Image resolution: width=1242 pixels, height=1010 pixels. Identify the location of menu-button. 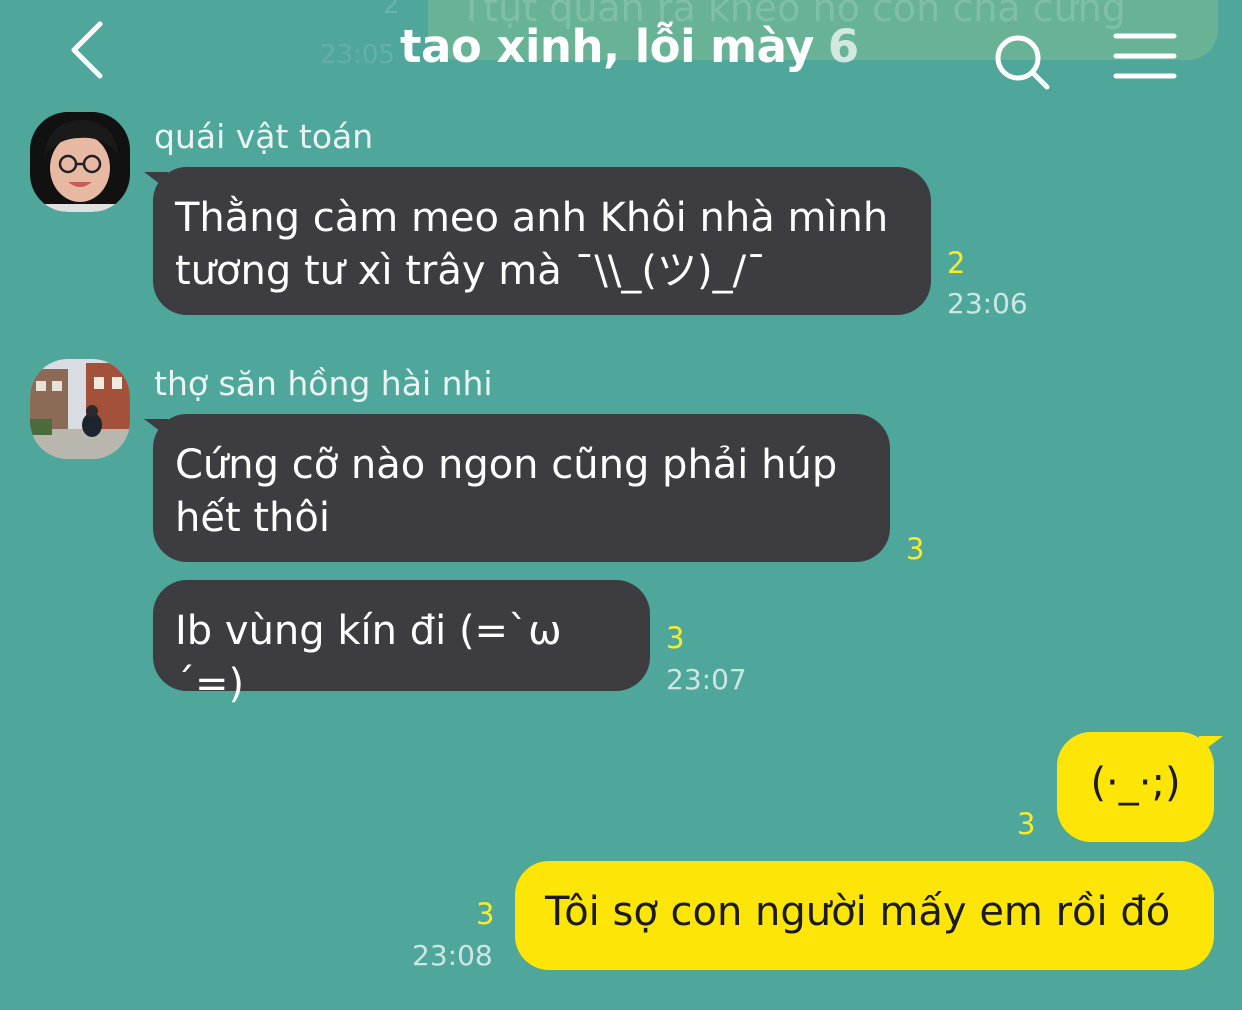
(1145, 56).